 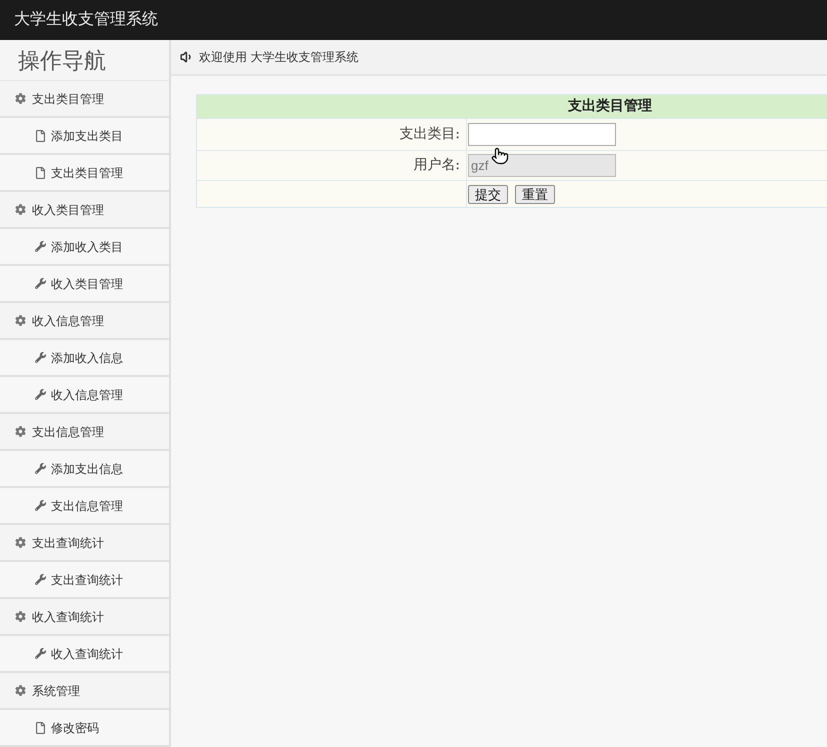 What do you see at coordinates (429, 134) in the screenshot?
I see `field-label: 支出类目:` at bounding box center [429, 134].